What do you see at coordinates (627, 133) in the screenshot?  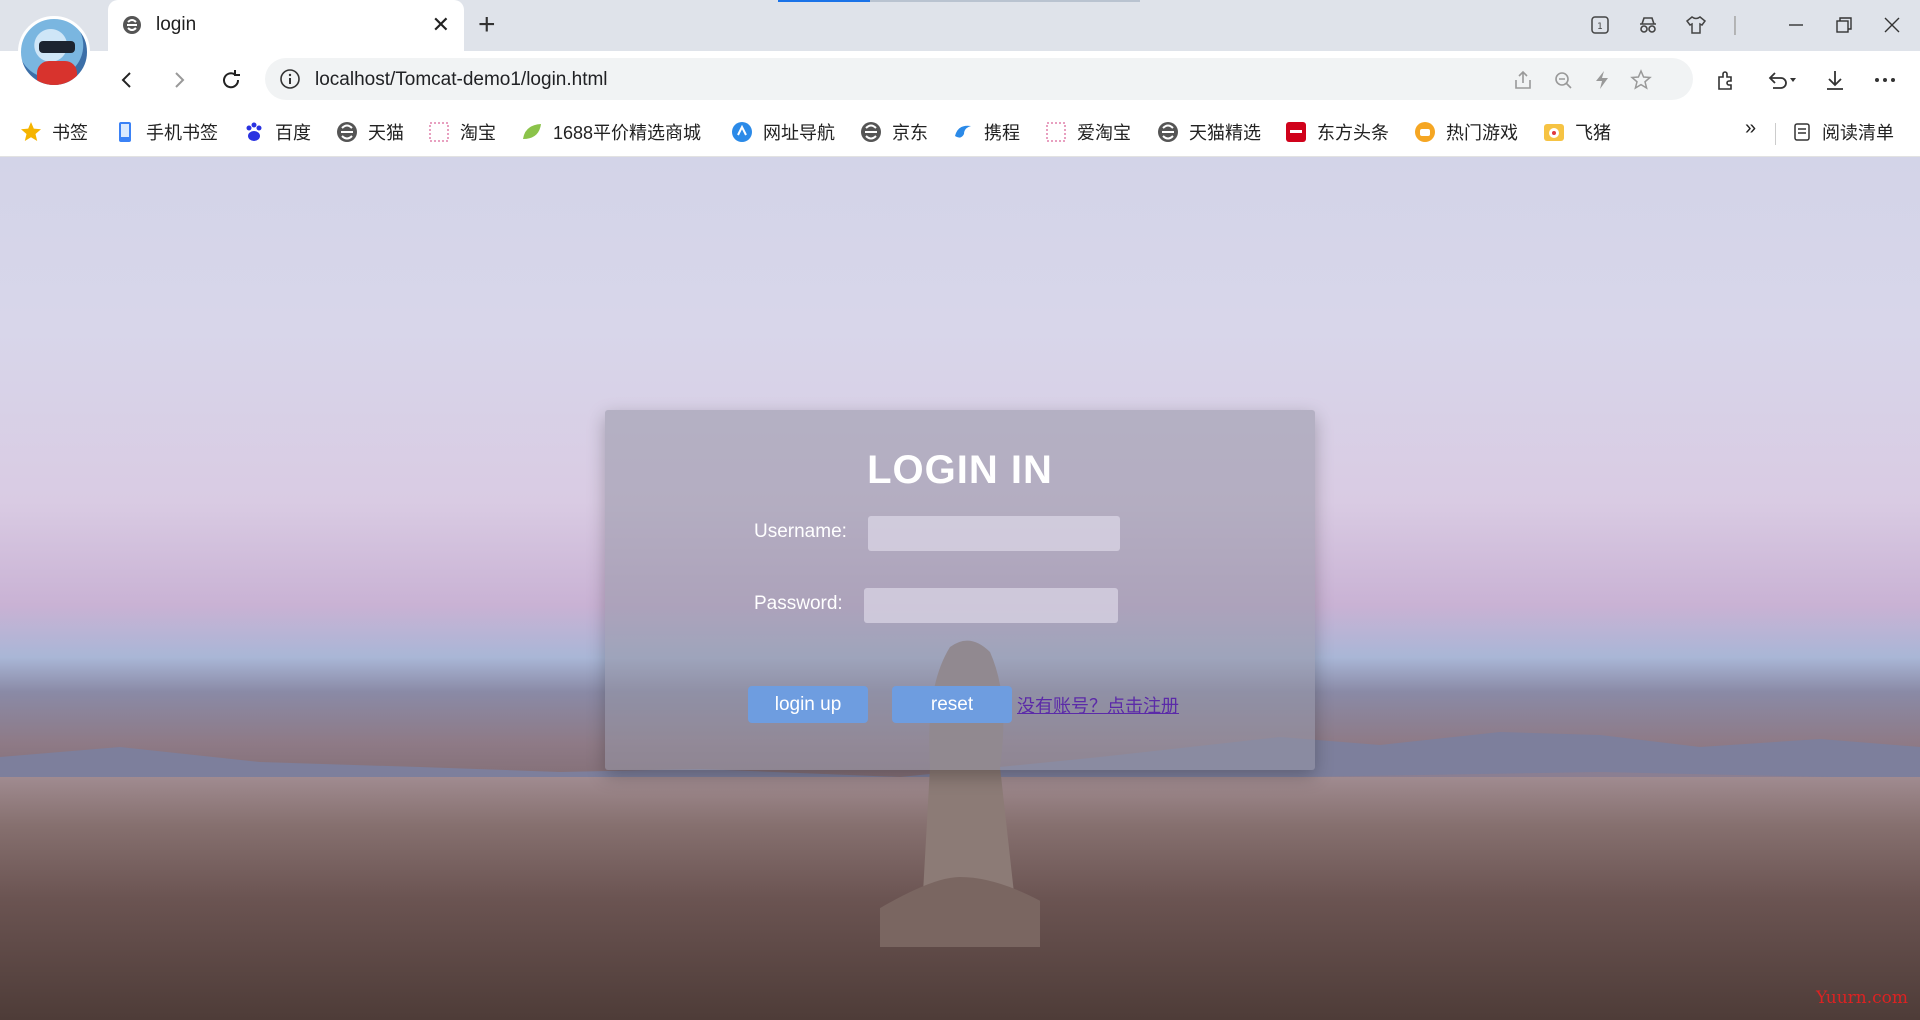 I see `bookmark-label: 1688平价精选商城` at bounding box center [627, 133].